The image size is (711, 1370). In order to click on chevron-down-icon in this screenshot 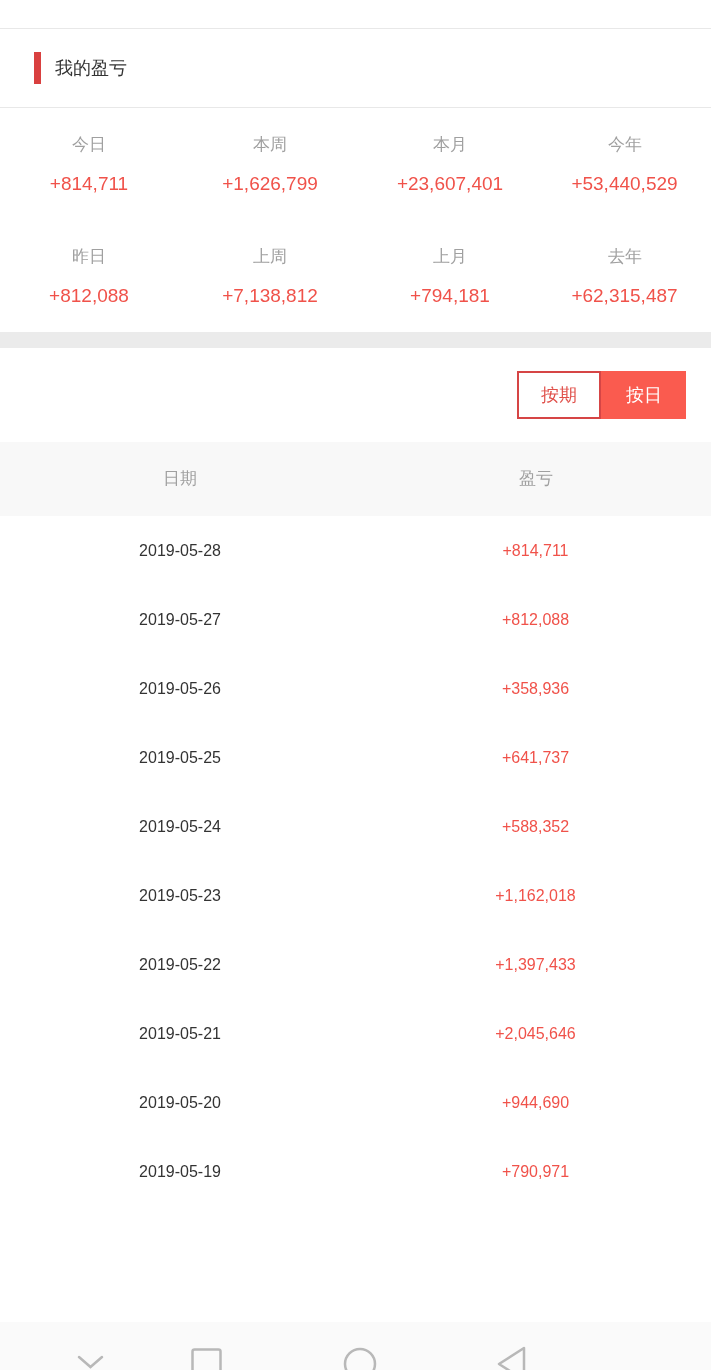, I will do `click(90, 1362)`.